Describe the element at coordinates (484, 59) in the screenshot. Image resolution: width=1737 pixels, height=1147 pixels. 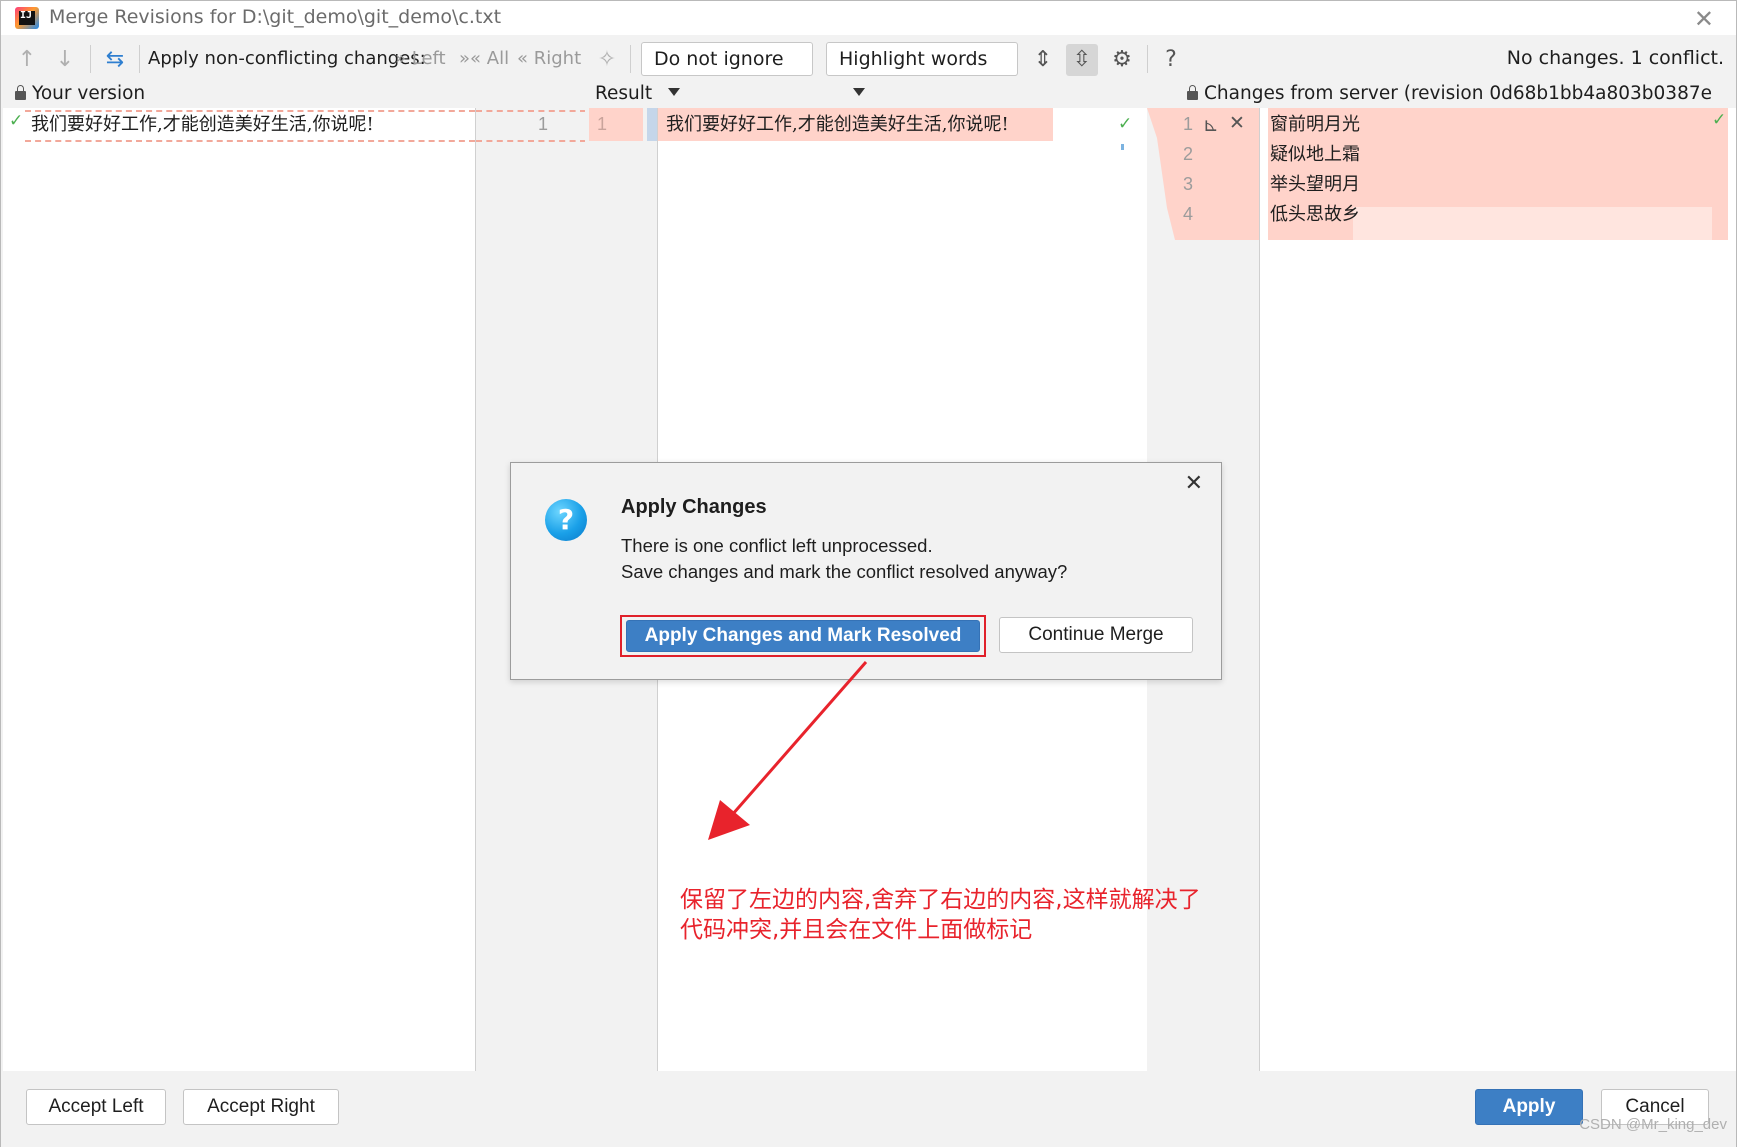
I see `apply-all-button: »« All` at that location.